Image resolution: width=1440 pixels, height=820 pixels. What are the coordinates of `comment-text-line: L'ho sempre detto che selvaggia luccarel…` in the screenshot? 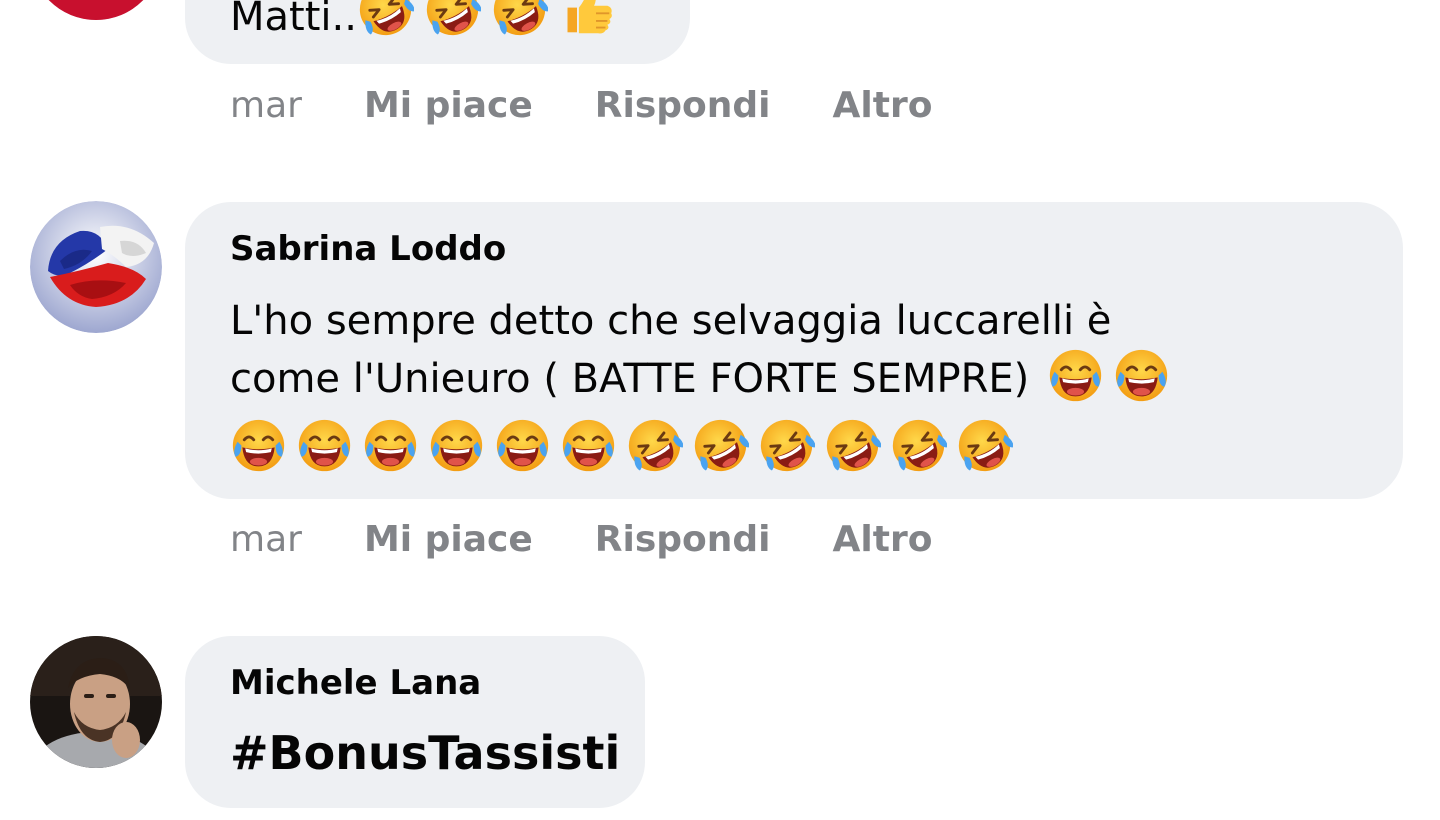 It's located at (671, 321).